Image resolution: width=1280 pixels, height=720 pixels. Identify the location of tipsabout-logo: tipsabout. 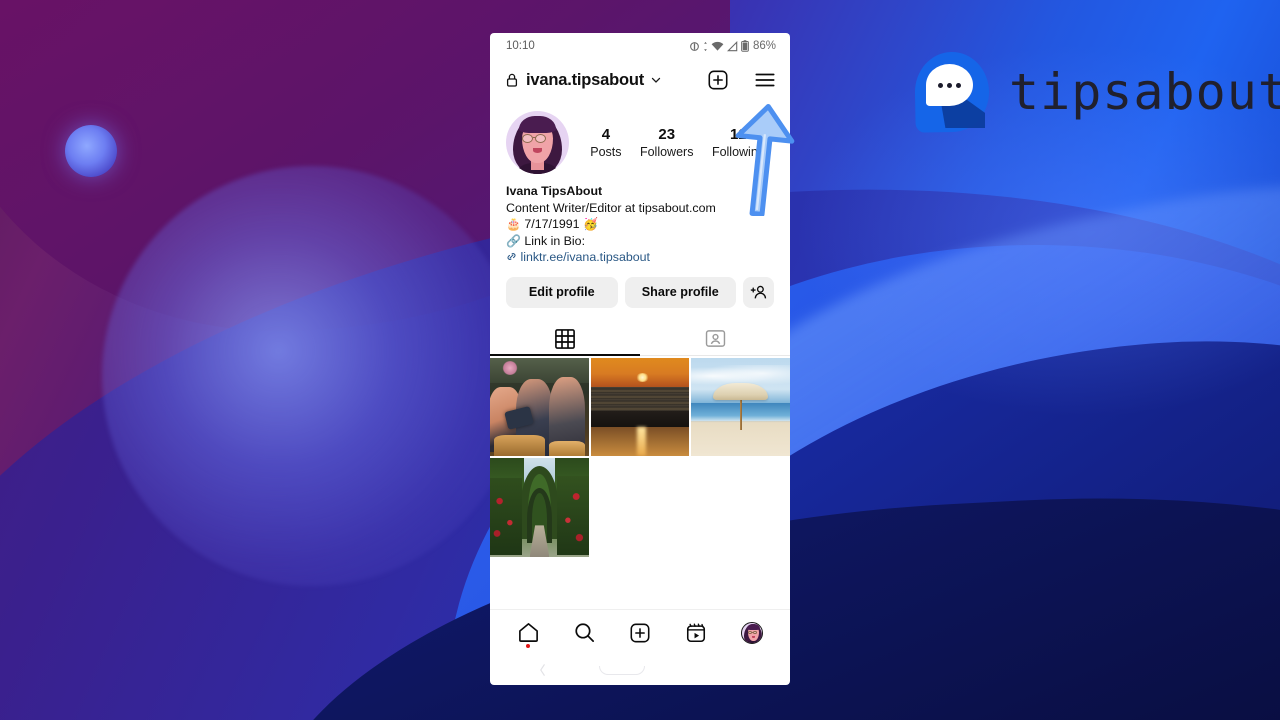
(1097, 92).